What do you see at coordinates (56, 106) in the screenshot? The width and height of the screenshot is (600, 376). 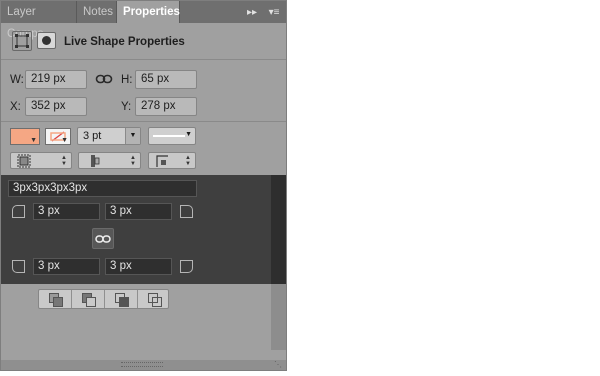 I see `x-position-field: 352 px` at bounding box center [56, 106].